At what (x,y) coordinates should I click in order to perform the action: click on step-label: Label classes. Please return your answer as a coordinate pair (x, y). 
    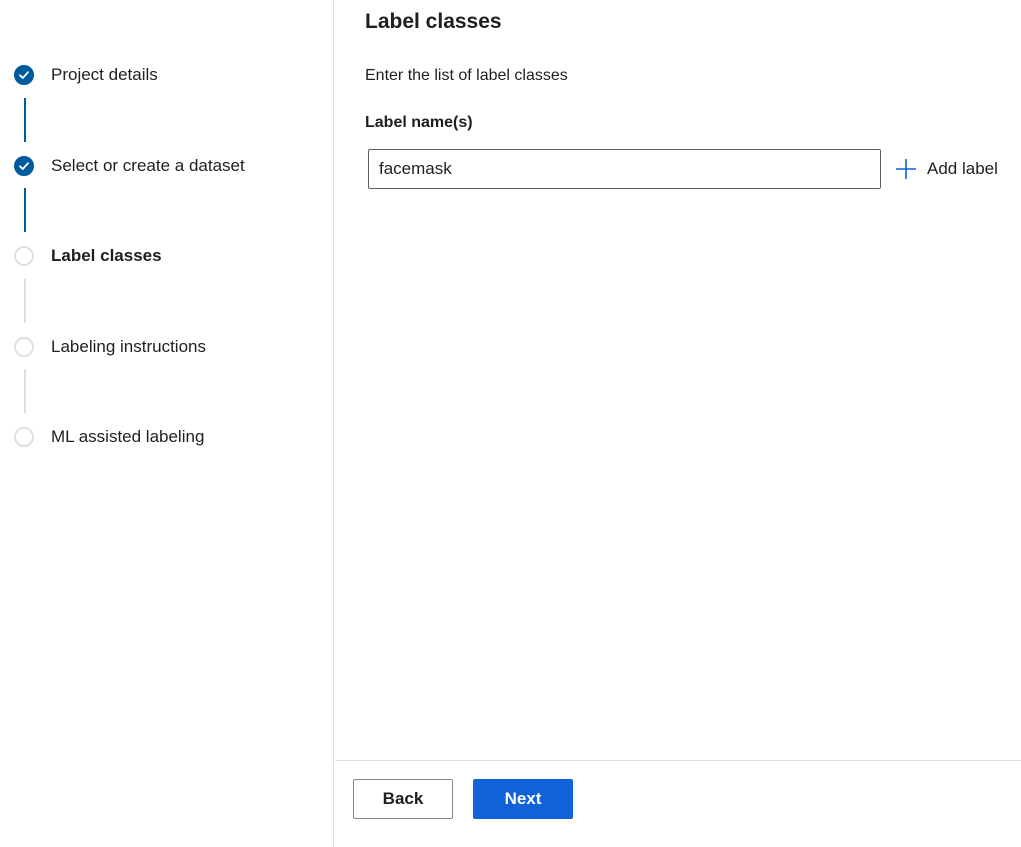
    Looking at the image, I should click on (106, 255).